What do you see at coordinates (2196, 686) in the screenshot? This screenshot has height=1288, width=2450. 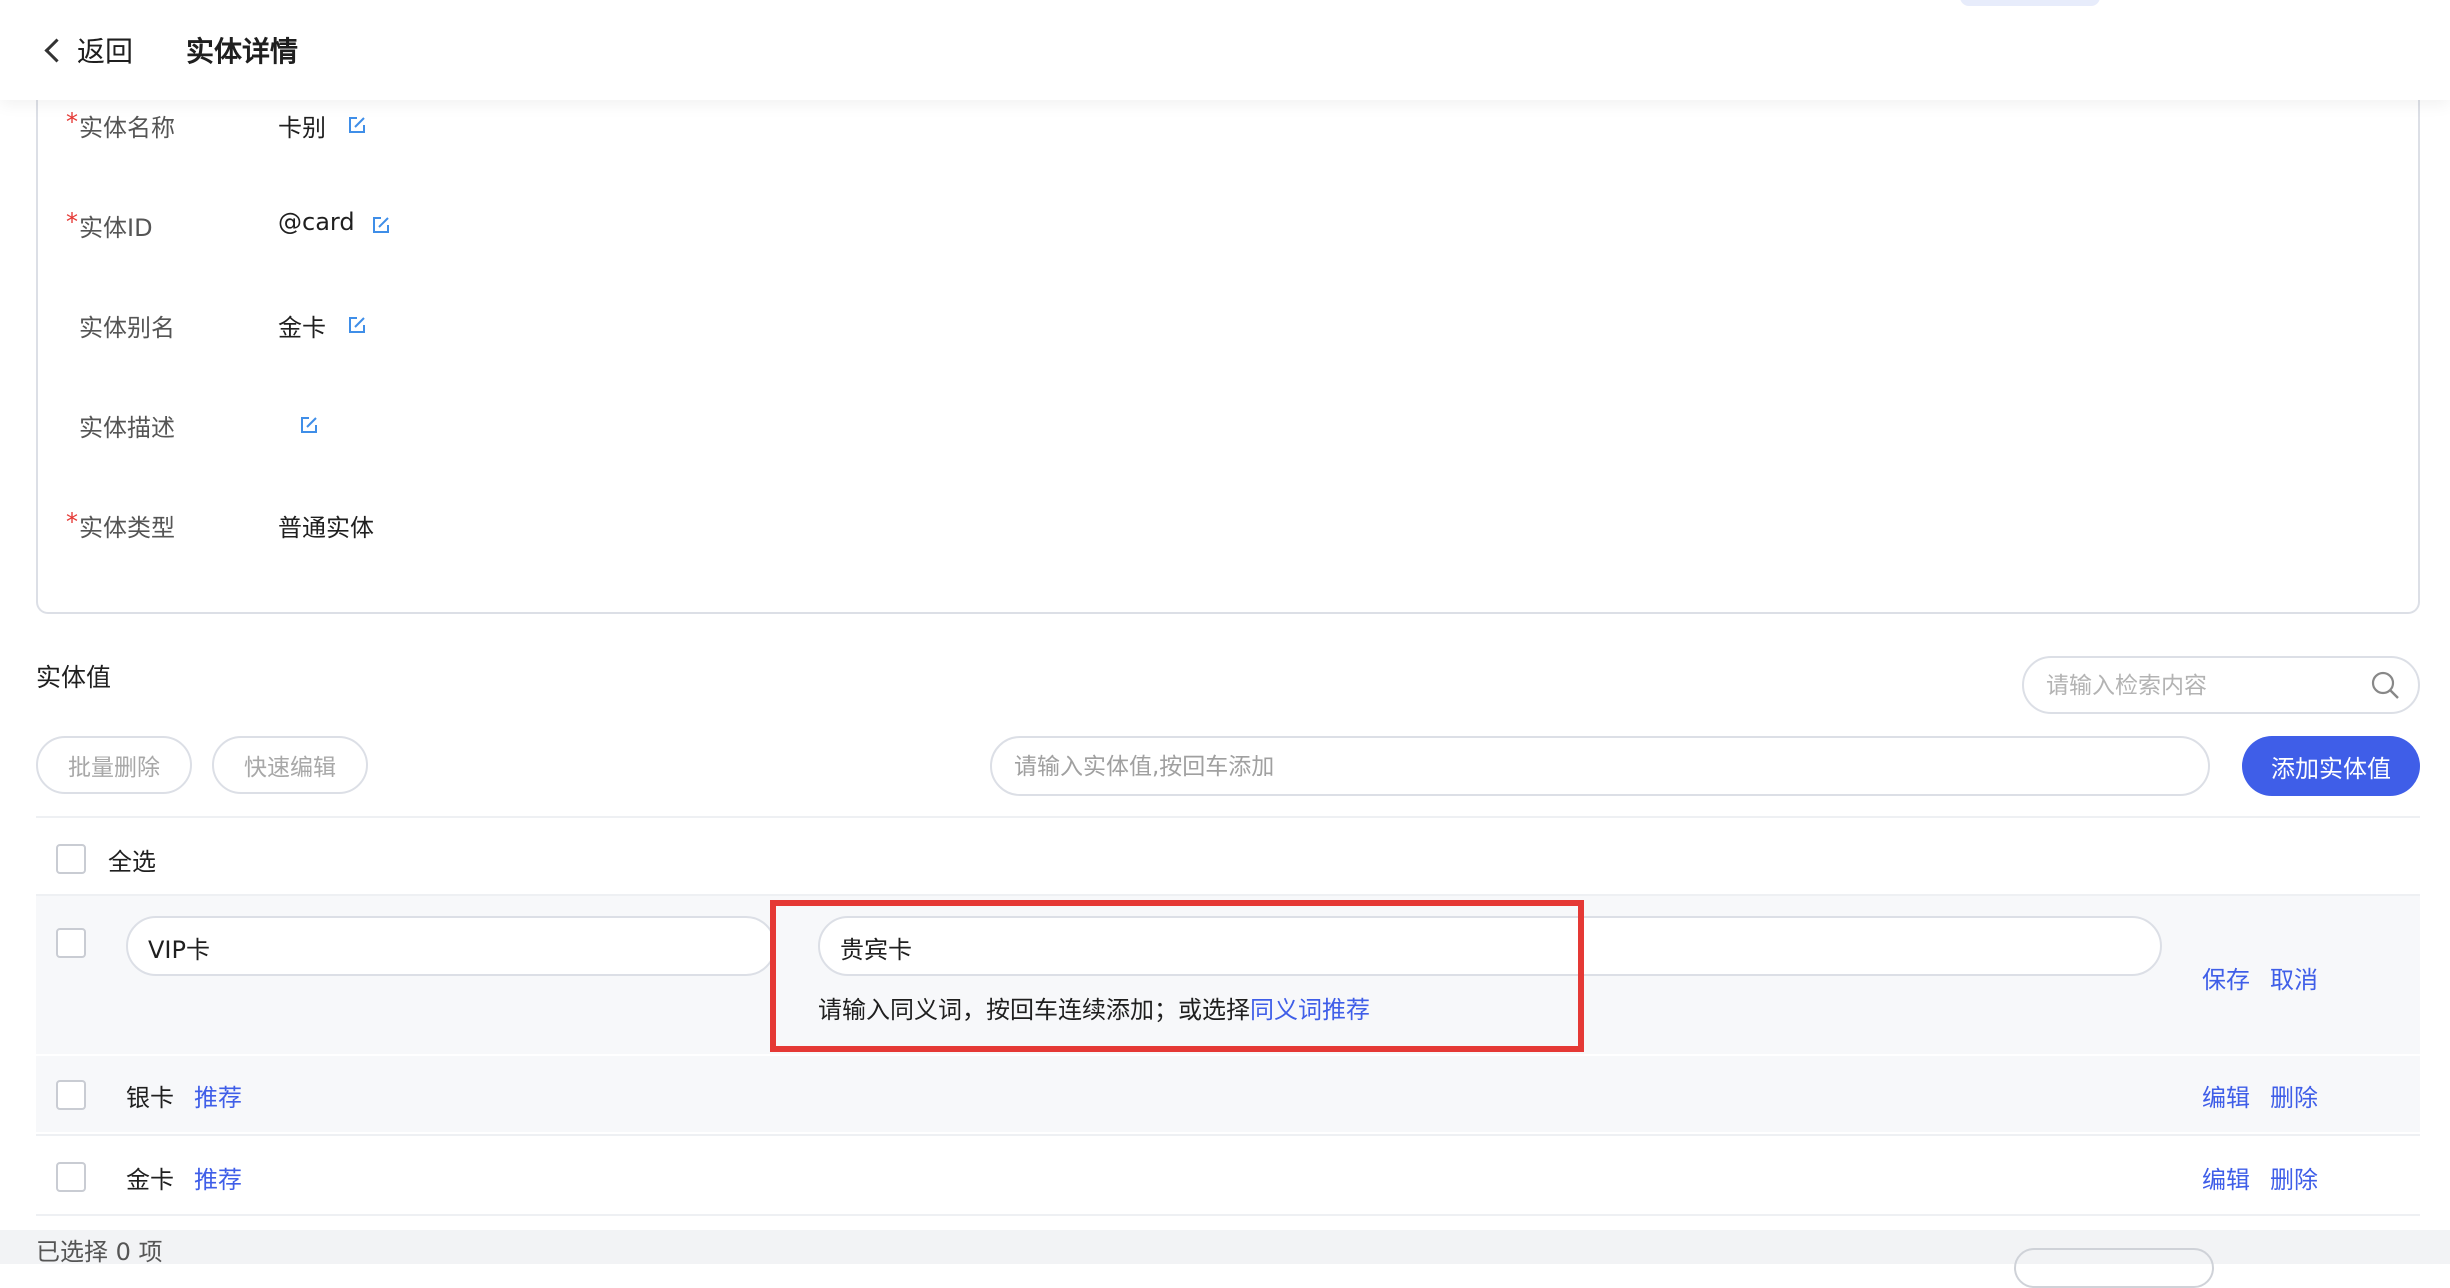 I see `search-input` at bounding box center [2196, 686].